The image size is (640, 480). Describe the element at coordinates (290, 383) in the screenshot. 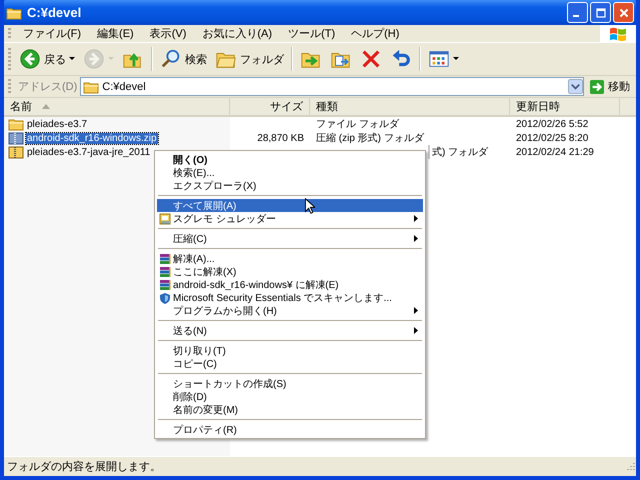

I see `menu-item: ショートカットの作成(S)` at that location.